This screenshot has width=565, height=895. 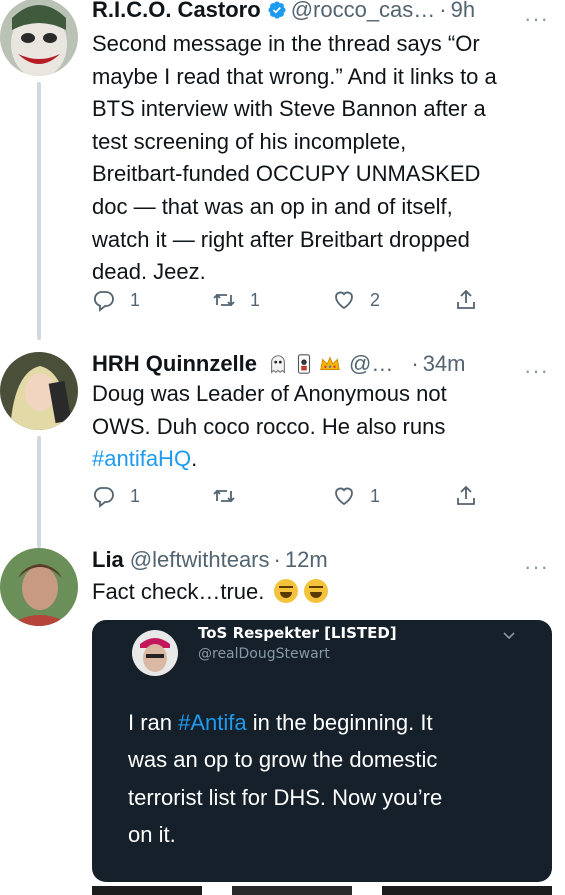 I want to click on tweet-text: Fact check…true., so click(x=210, y=592).